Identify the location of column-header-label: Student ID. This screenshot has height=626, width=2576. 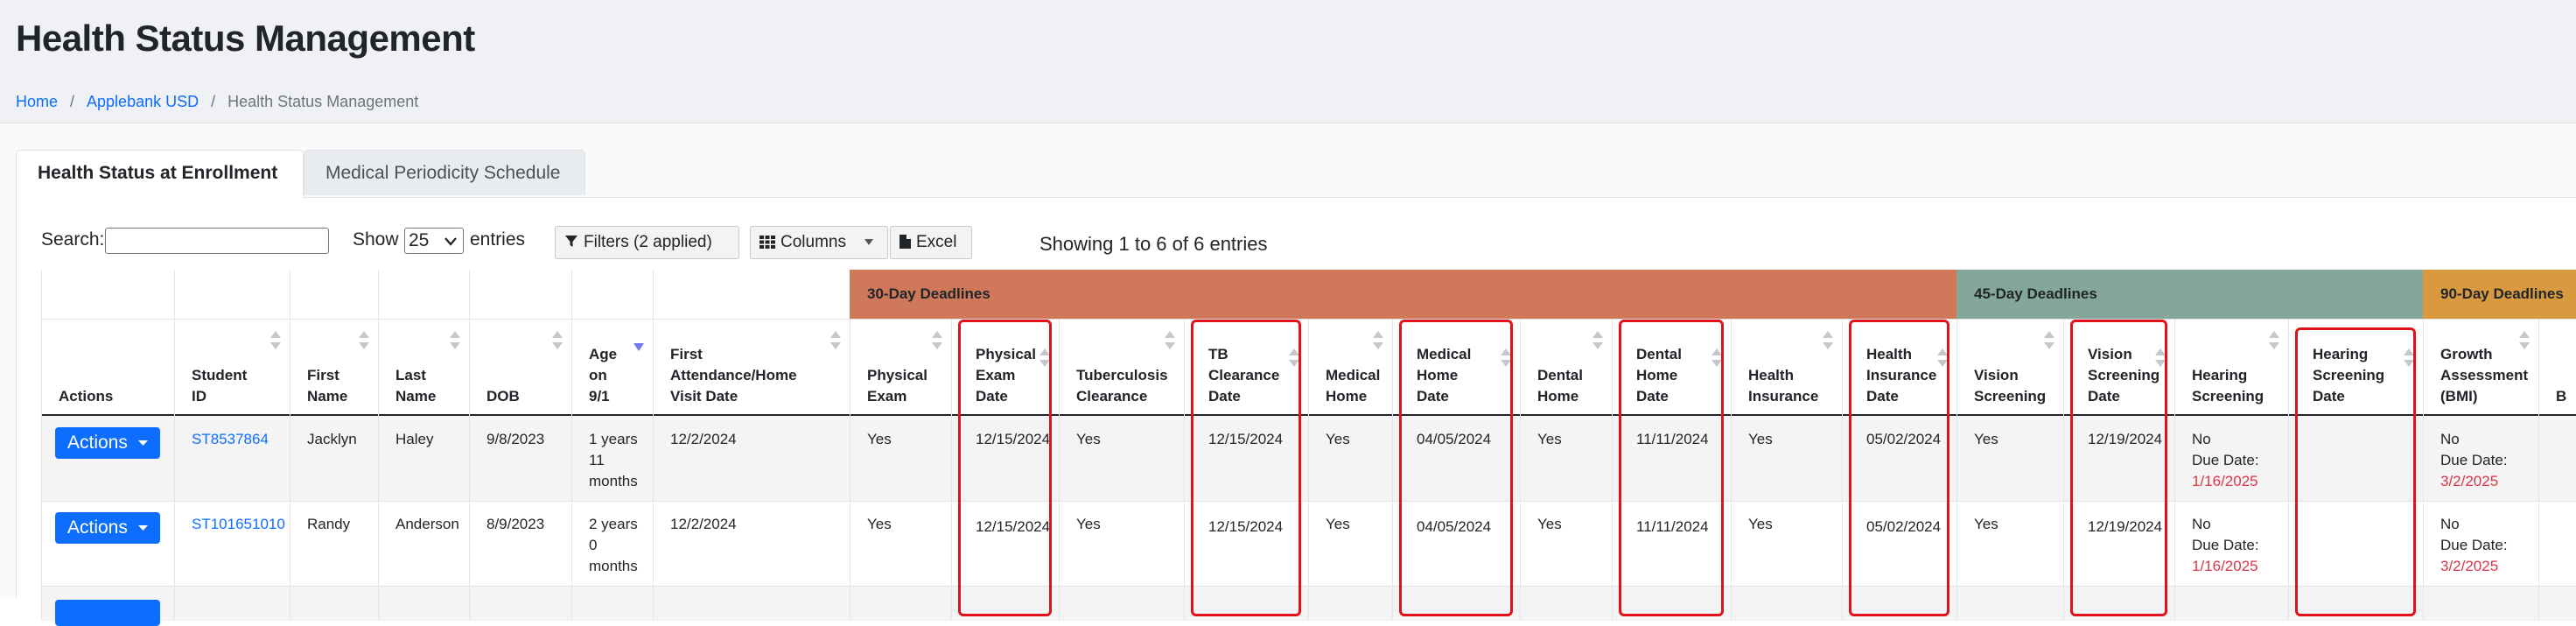
(219, 386).